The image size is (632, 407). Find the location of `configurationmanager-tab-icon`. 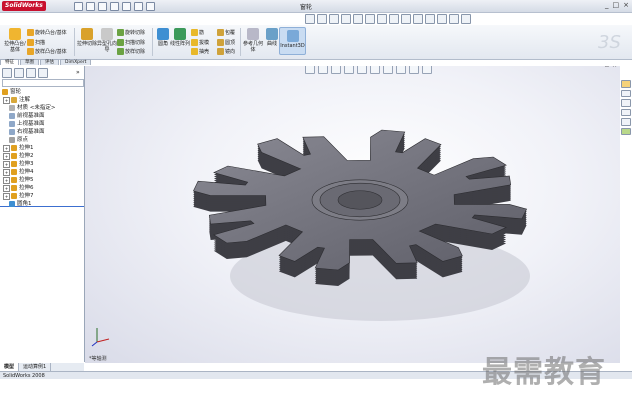

configurationmanager-tab-icon is located at coordinates (31, 73).